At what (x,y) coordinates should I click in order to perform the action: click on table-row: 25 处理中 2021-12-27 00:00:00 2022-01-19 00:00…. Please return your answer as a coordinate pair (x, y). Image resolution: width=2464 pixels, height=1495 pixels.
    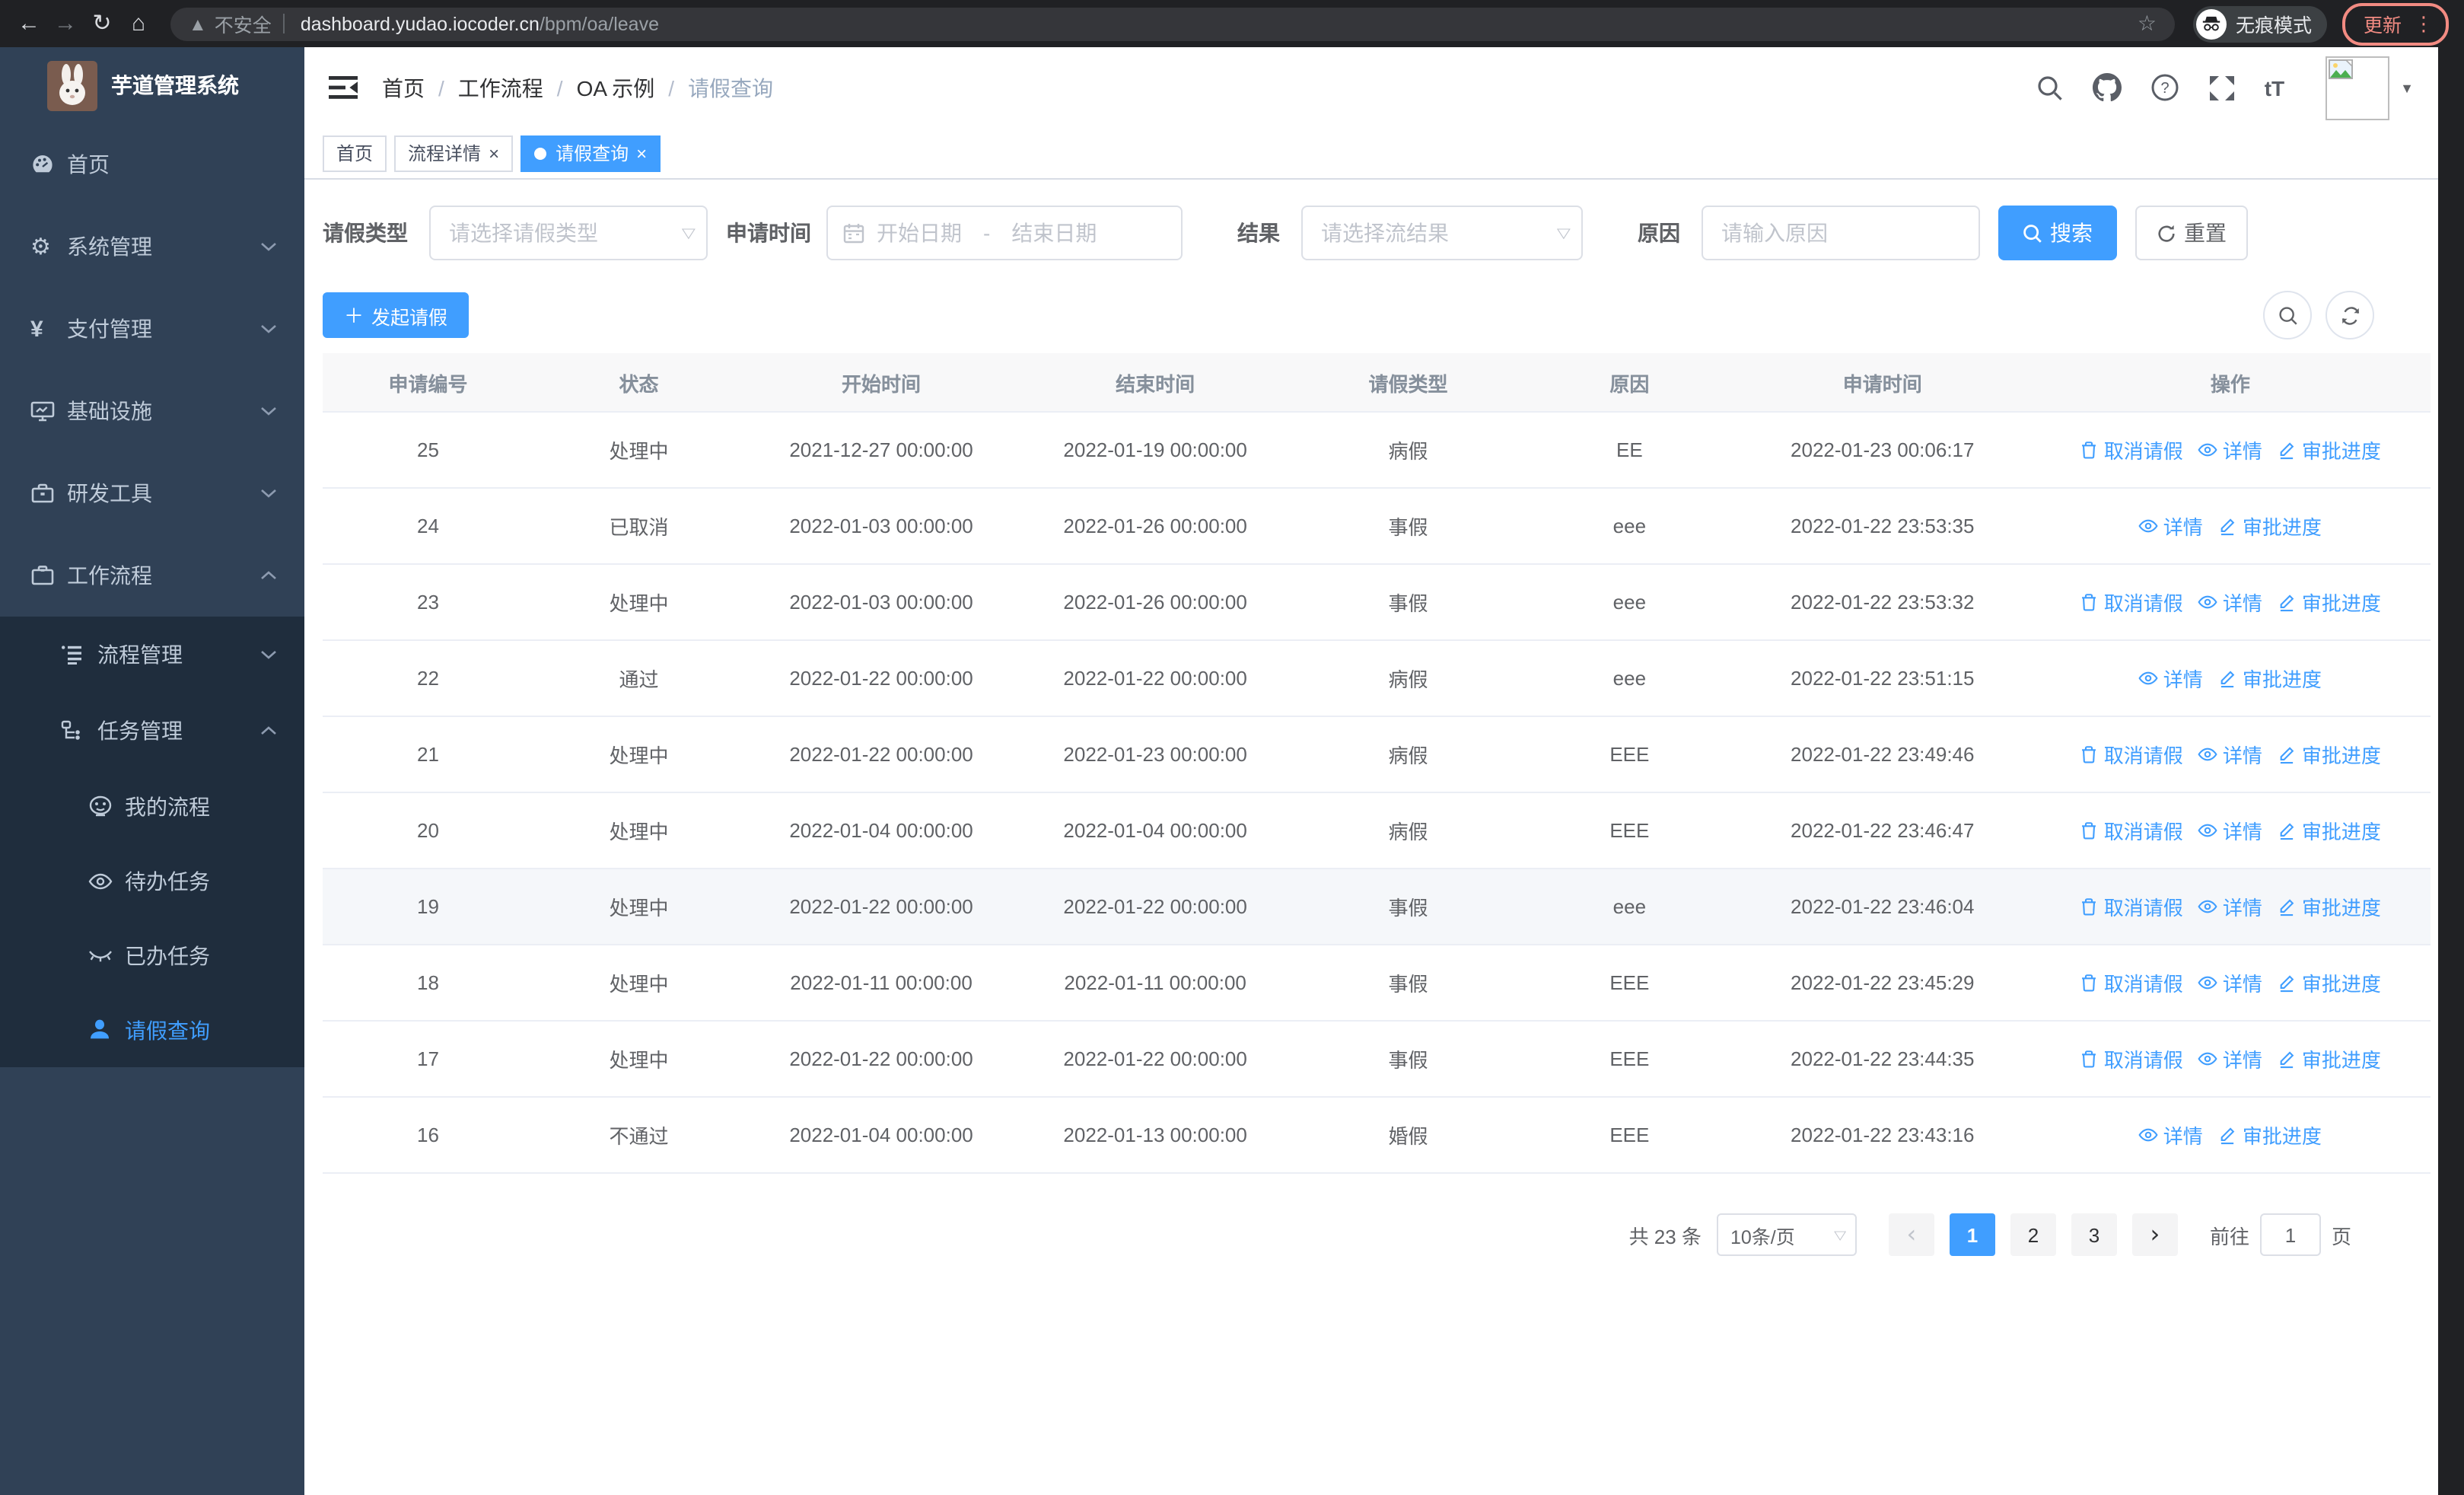
    Looking at the image, I should click on (1377, 451).